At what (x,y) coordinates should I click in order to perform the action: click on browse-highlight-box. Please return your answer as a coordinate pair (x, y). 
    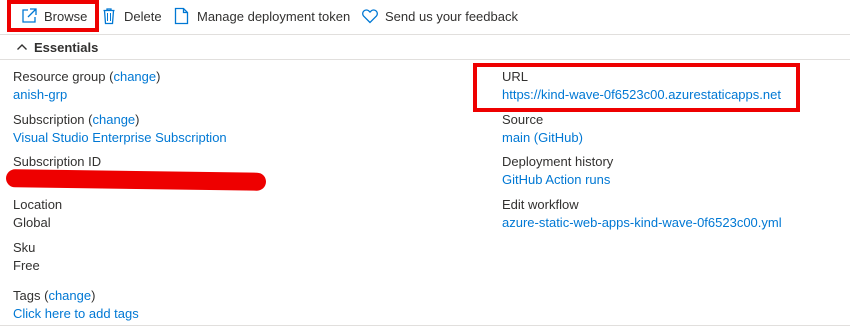
    Looking at the image, I should click on (53, 16).